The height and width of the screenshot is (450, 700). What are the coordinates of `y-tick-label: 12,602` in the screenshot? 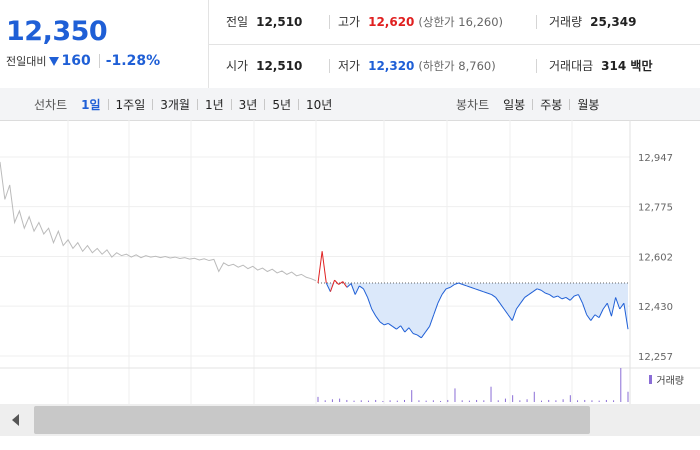 It's located at (655, 258).